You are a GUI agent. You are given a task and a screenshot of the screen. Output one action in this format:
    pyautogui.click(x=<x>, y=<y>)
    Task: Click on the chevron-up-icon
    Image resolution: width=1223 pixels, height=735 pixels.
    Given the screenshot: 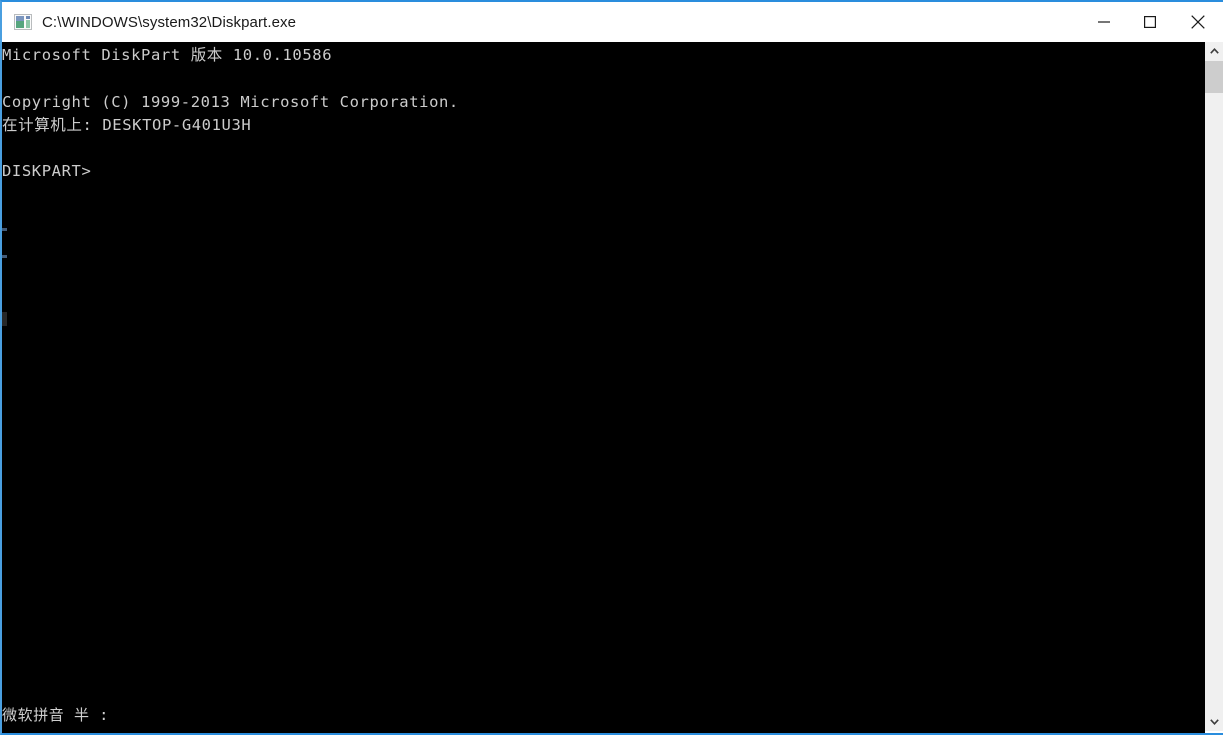 What is the action you would take?
    pyautogui.click(x=1214, y=51)
    